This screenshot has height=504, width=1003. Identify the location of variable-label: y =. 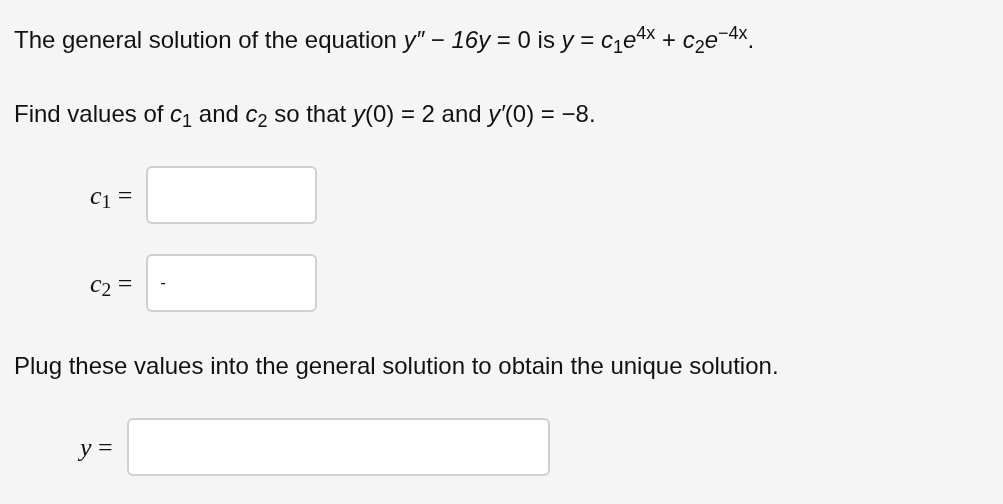
(96, 447).